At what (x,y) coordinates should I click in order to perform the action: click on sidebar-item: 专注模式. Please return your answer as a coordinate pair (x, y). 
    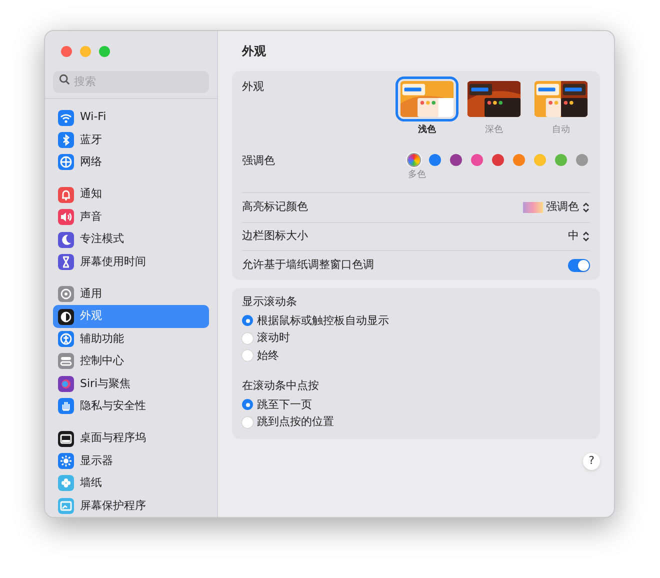
    Looking at the image, I should click on (131, 239).